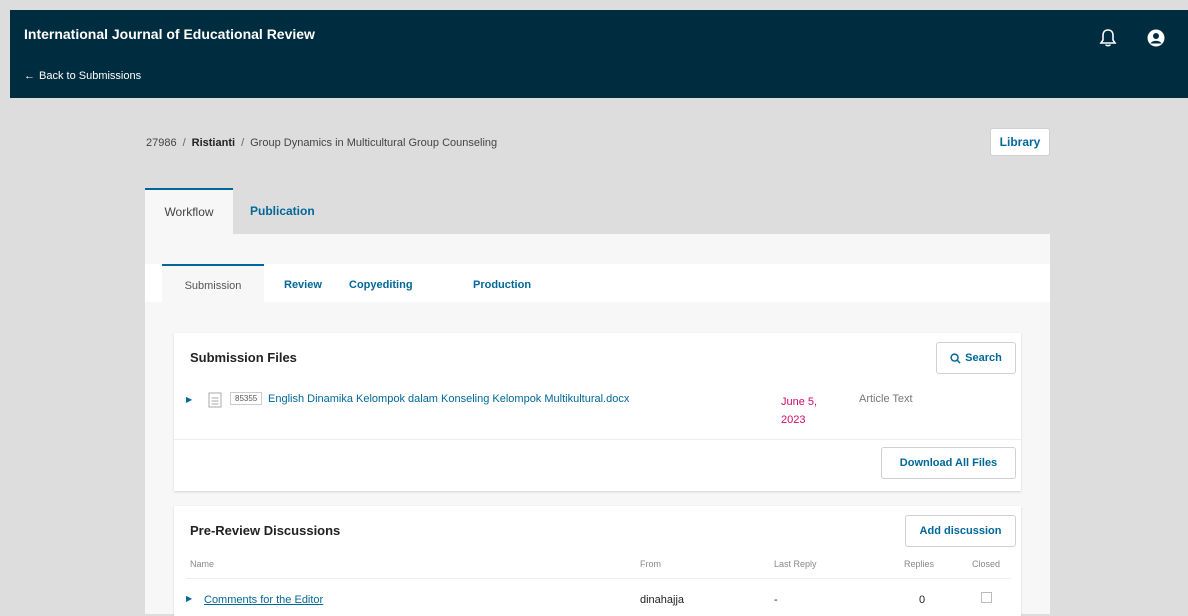 This screenshot has height=616, width=1188. Describe the element at coordinates (246, 398) in the screenshot. I see `file-id: 85355` at that location.